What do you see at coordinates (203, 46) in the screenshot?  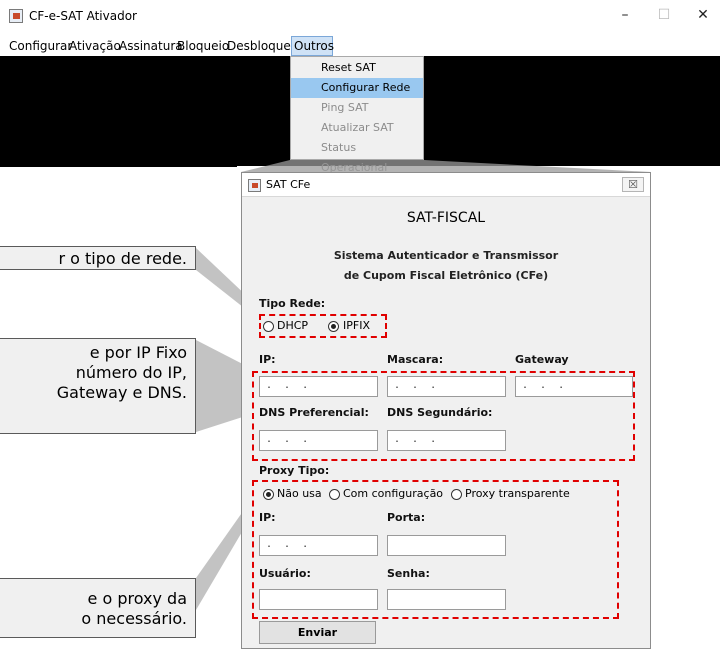 I see `menu-bloqueio: Bloqueio` at bounding box center [203, 46].